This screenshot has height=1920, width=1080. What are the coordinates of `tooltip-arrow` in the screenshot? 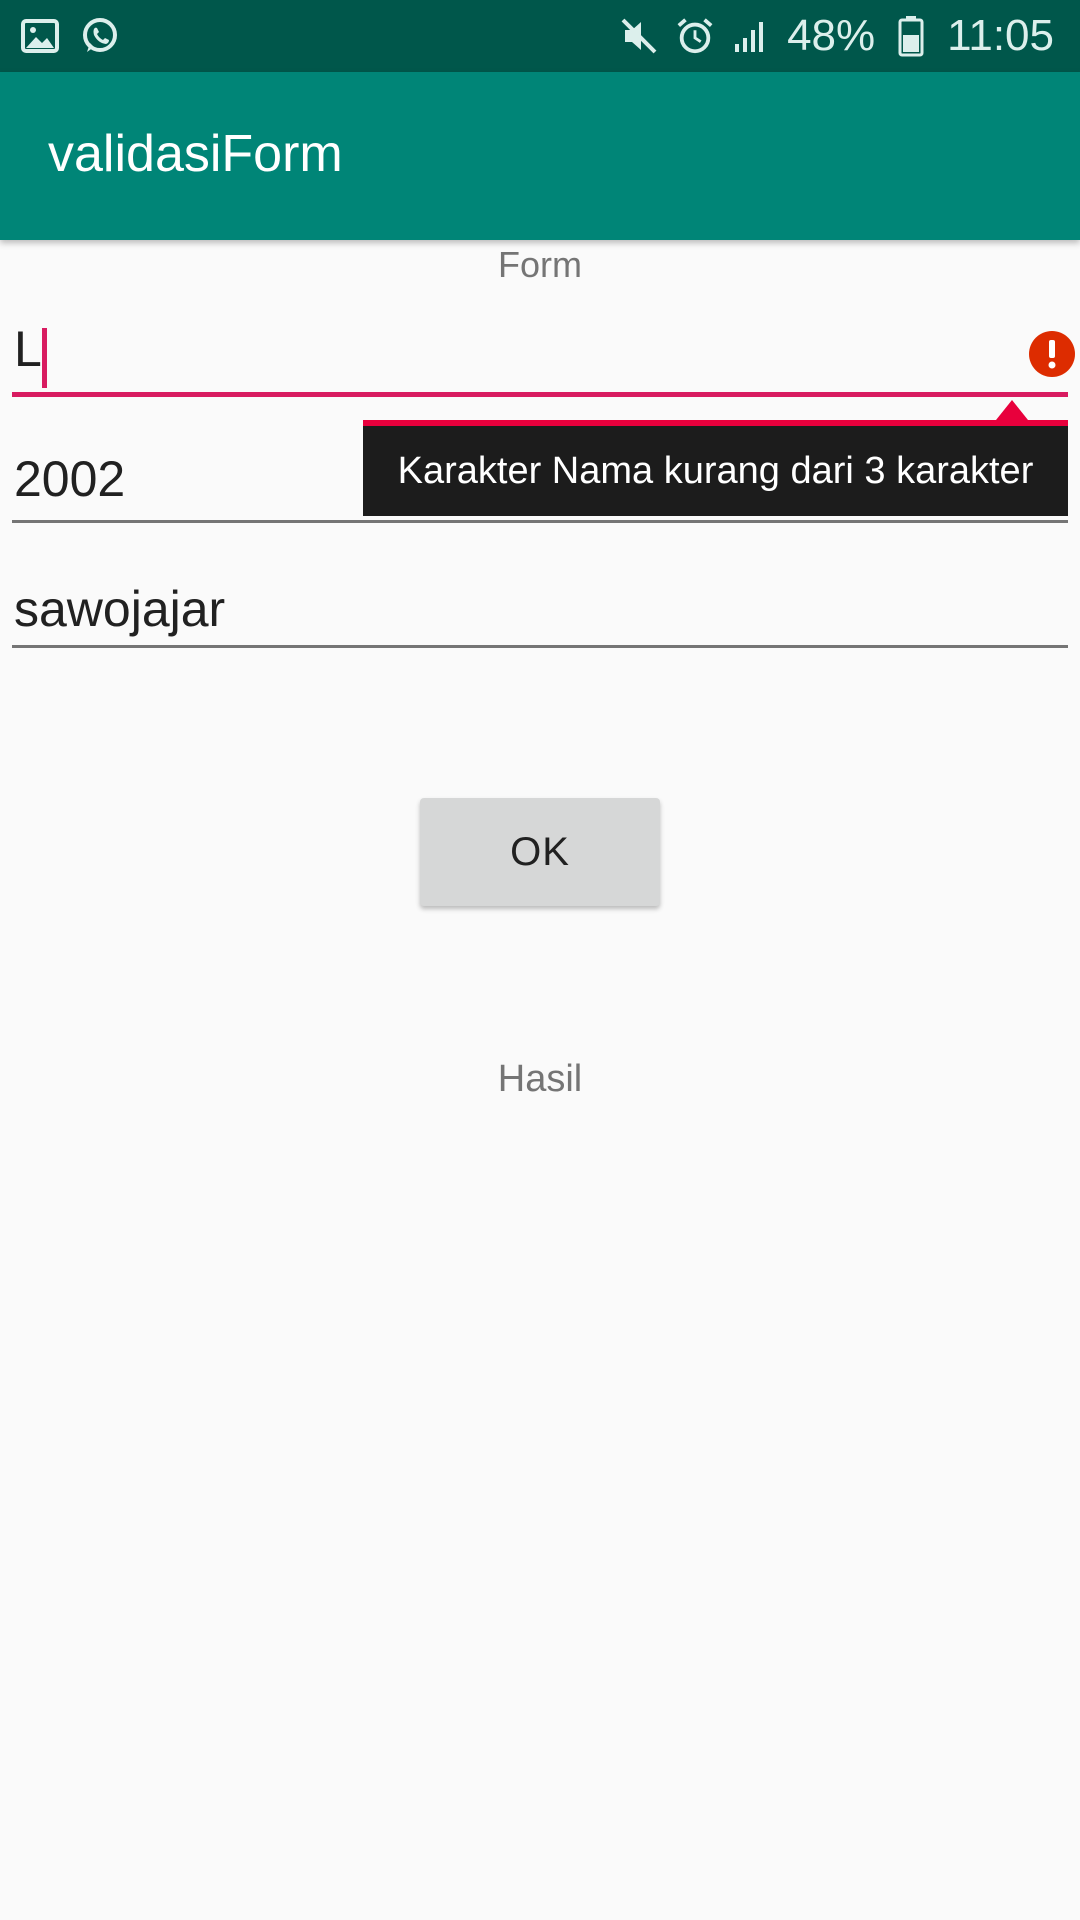 It's located at (1012, 410).